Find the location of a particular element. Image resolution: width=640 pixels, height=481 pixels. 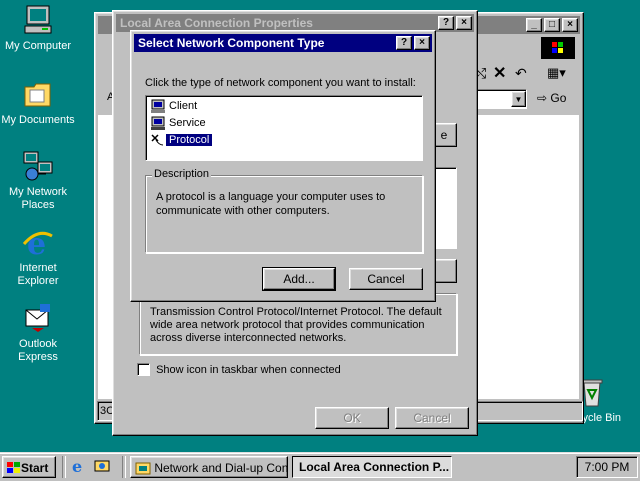

desktop-icon-label: My Documents is located at coordinates (38, 120).